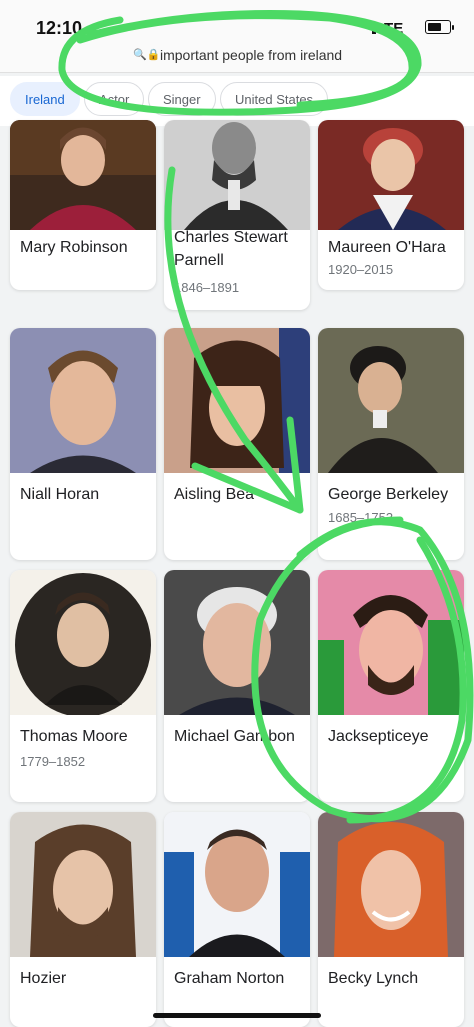  Describe the element at coordinates (387, 247) in the screenshot. I see `person-name: Maureen O'Hara` at that location.